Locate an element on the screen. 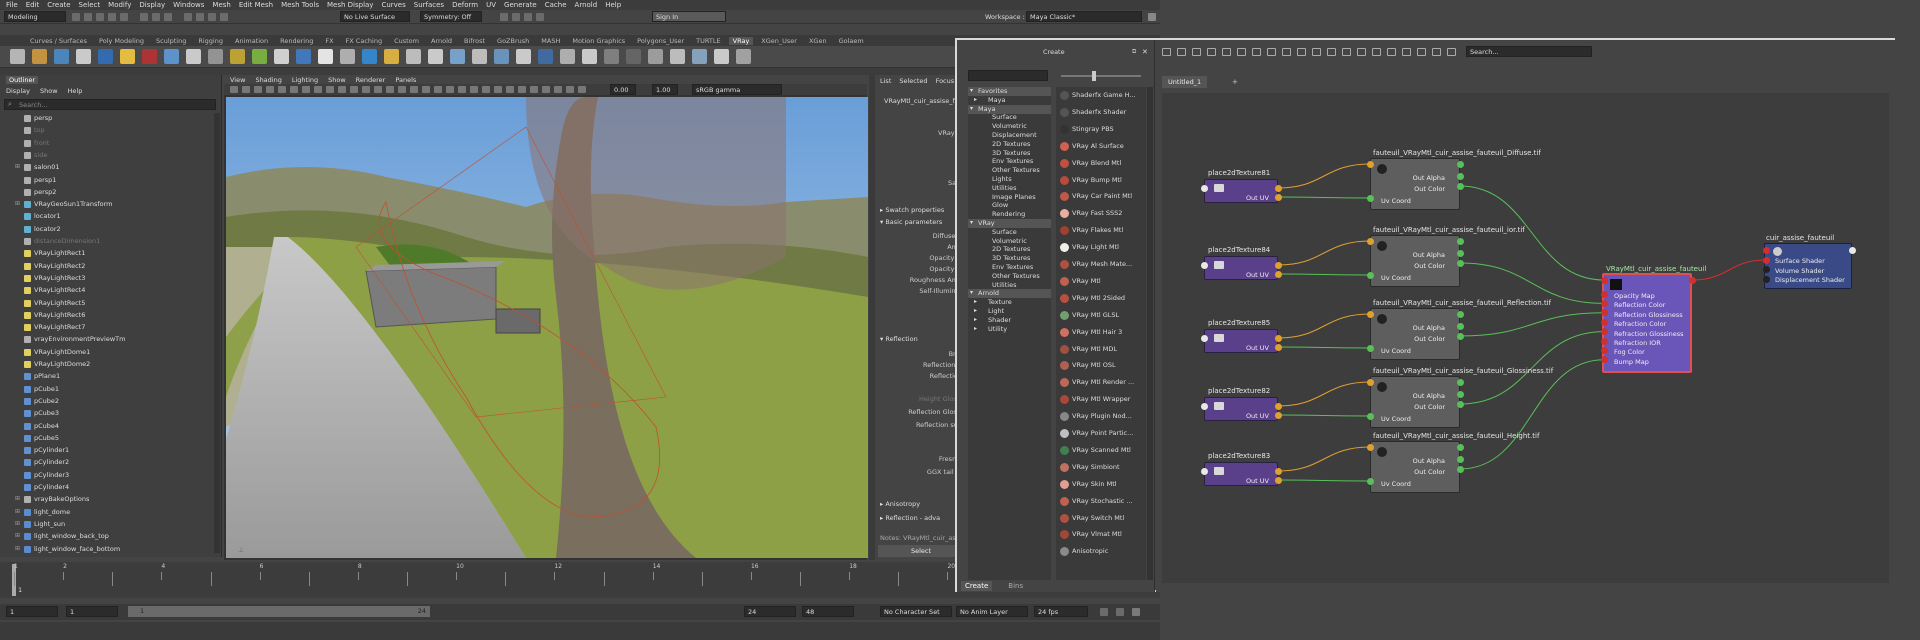 This screenshot has width=1920, height=640. create-node-item: VRay Mtl Wrapper is located at coordinates (1100, 399).